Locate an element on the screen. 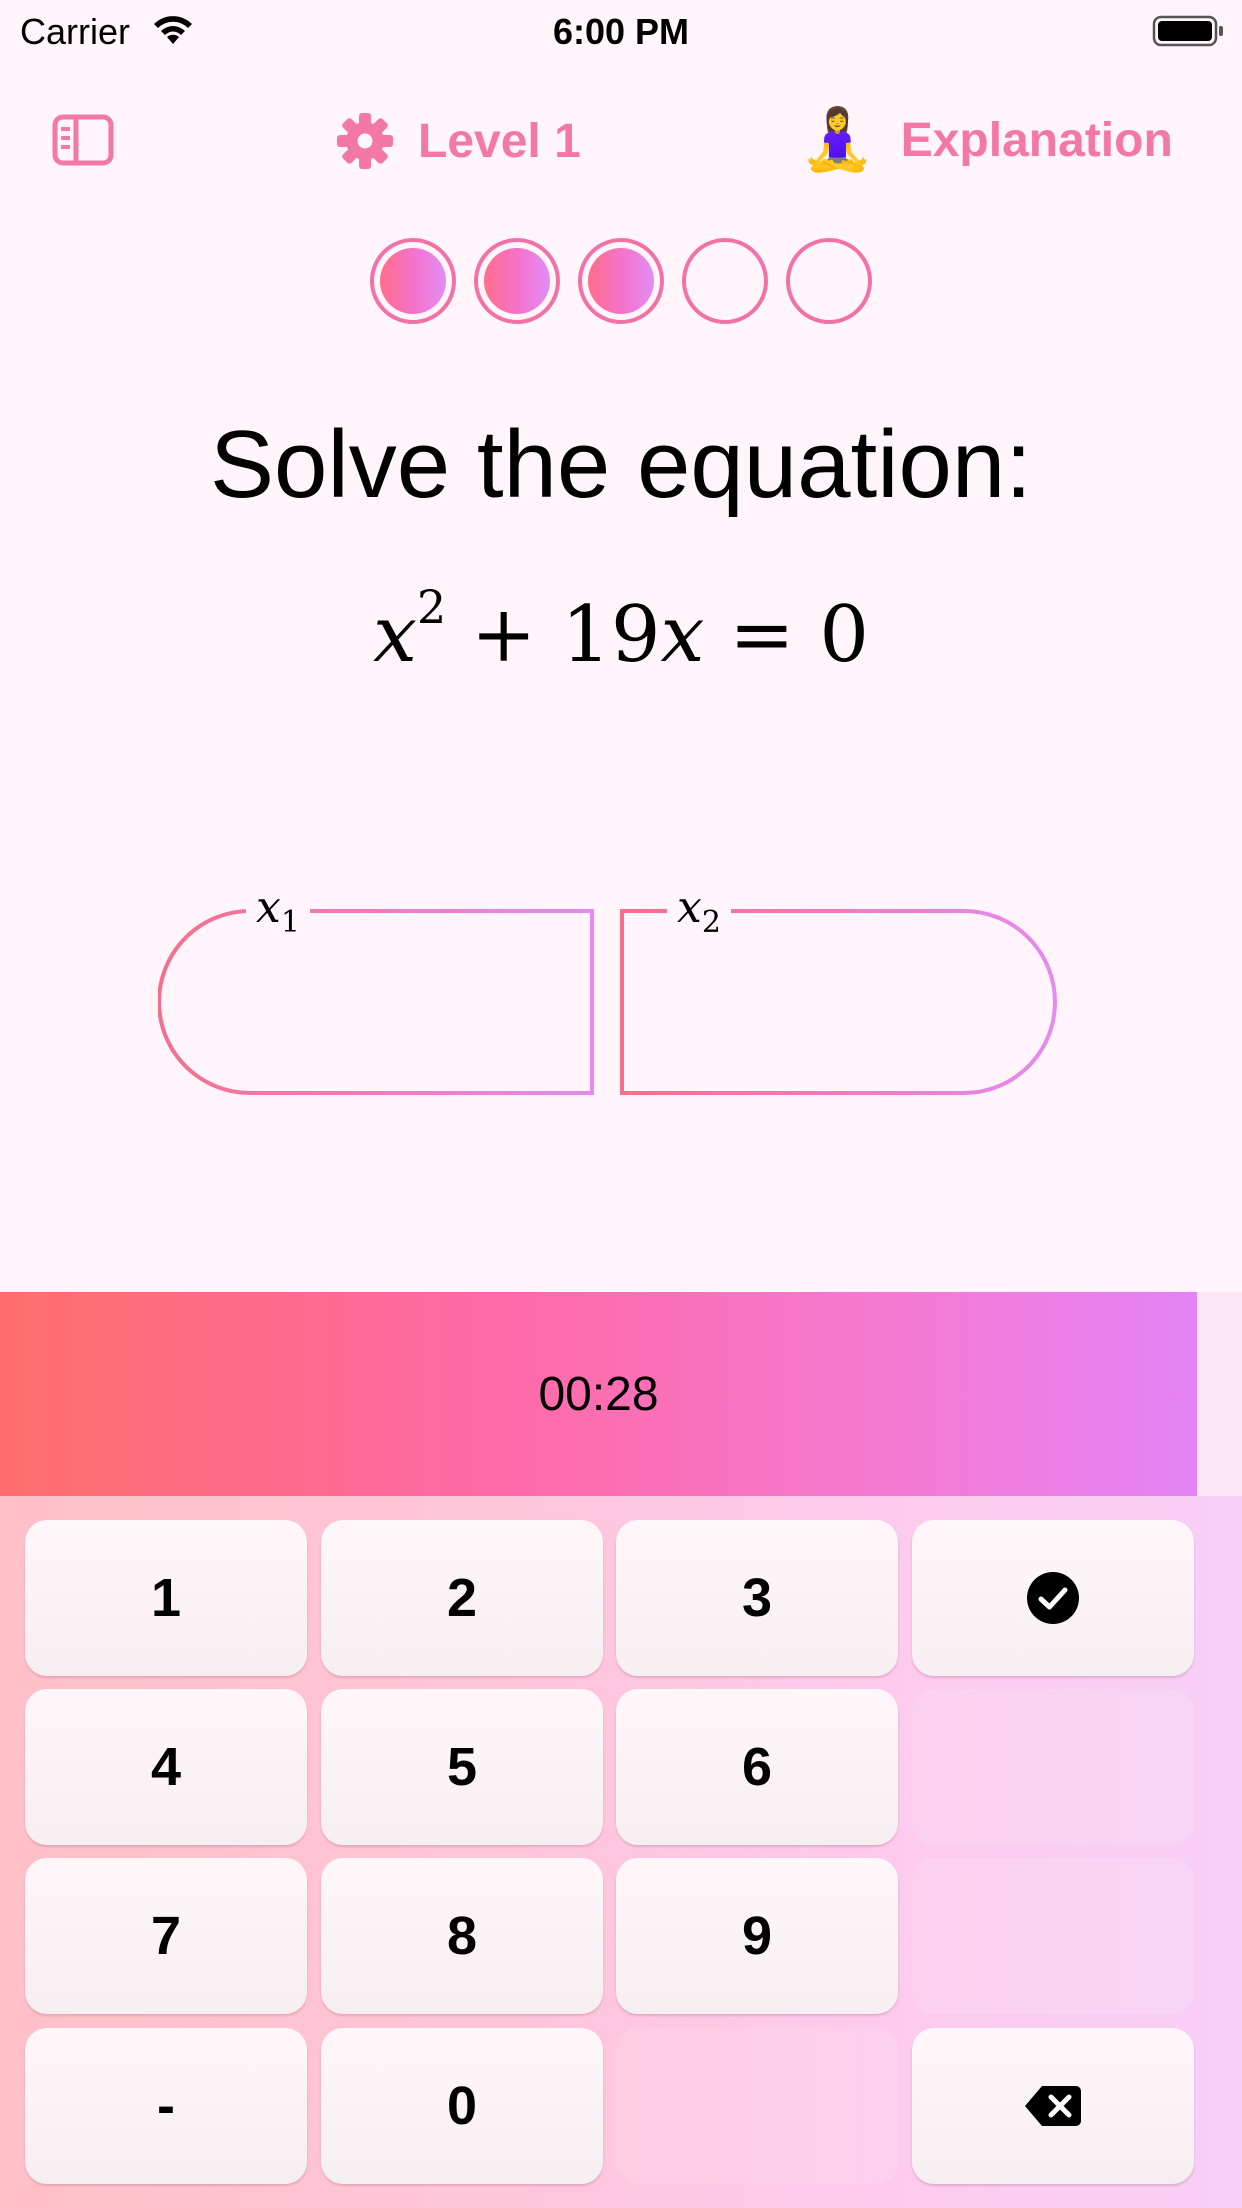 The height and width of the screenshot is (2208, 1242). equation-exponent: 2 is located at coordinates (431, 607).